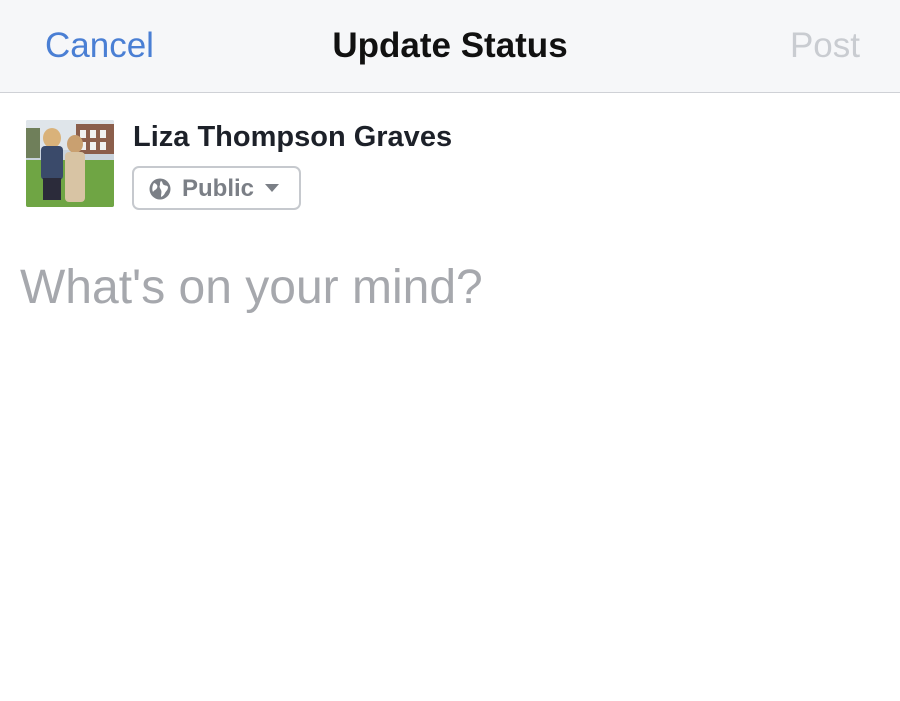 The width and height of the screenshot is (900, 701). Describe the element at coordinates (160, 189) in the screenshot. I see `globe-icon` at that location.